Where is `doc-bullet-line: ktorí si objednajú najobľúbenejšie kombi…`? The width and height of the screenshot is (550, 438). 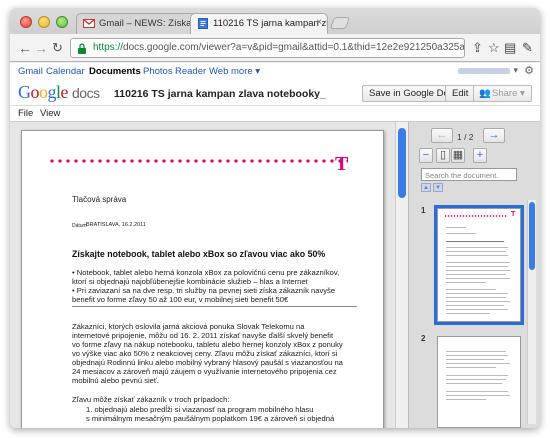 doc-bullet-line: ktorí si objednajú najobľúbenejšie kombi… is located at coordinates (190, 281).